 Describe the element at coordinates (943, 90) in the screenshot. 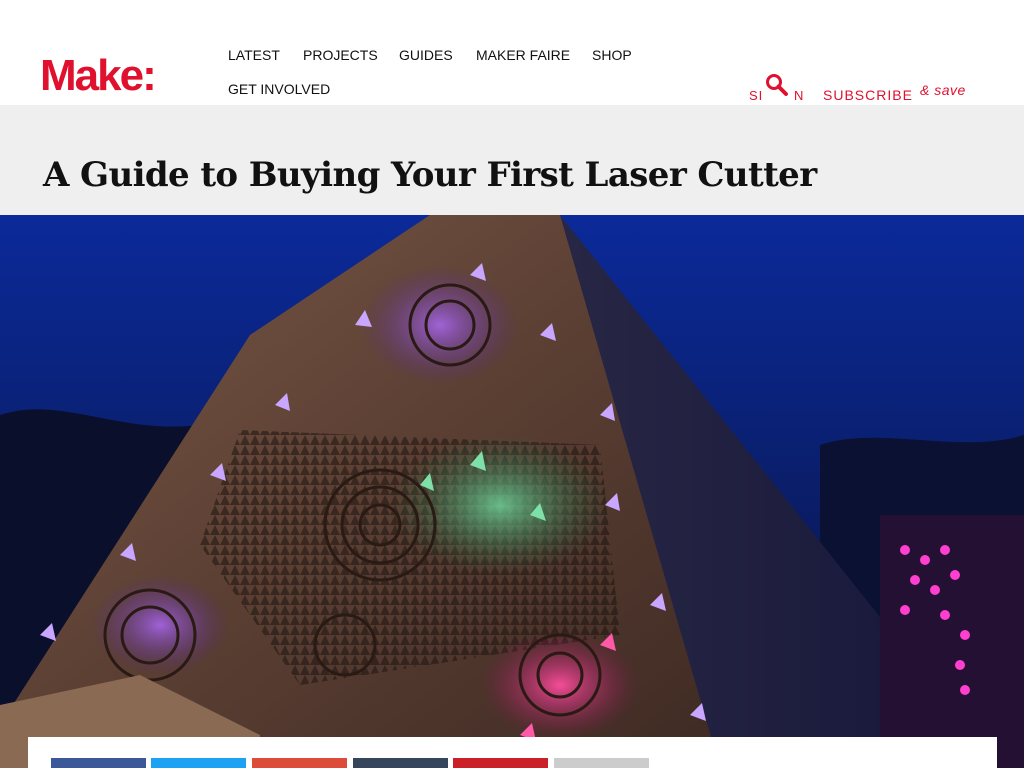

I see `save-tagline: & save` at that location.